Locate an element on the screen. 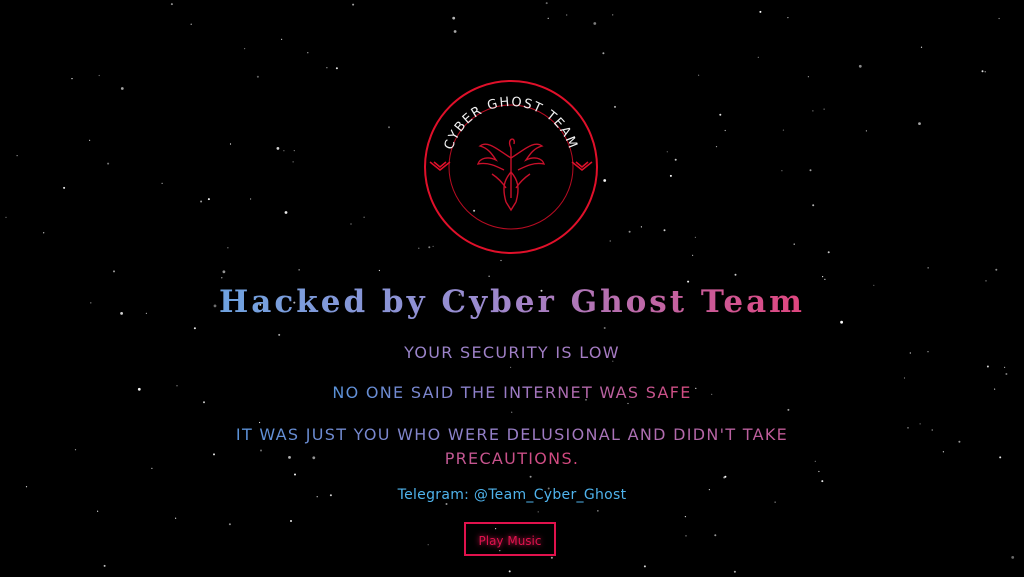 This screenshot has height=577, width=1024. page-title: Hacked by Cyber Ghost Team is located at coordinates (512, 302).